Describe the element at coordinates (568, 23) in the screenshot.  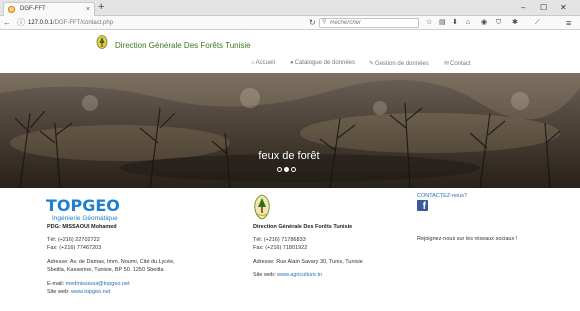
I see `menu-icon: ≡` at that location.